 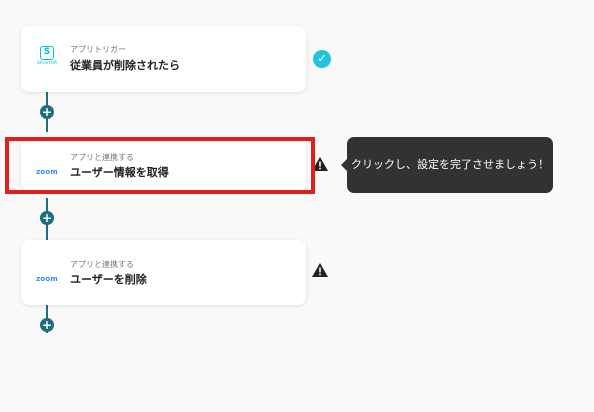 I want to click on action-step-card: zoom アプリと連携する ユーザーを削除, so click(x=163, y=272).